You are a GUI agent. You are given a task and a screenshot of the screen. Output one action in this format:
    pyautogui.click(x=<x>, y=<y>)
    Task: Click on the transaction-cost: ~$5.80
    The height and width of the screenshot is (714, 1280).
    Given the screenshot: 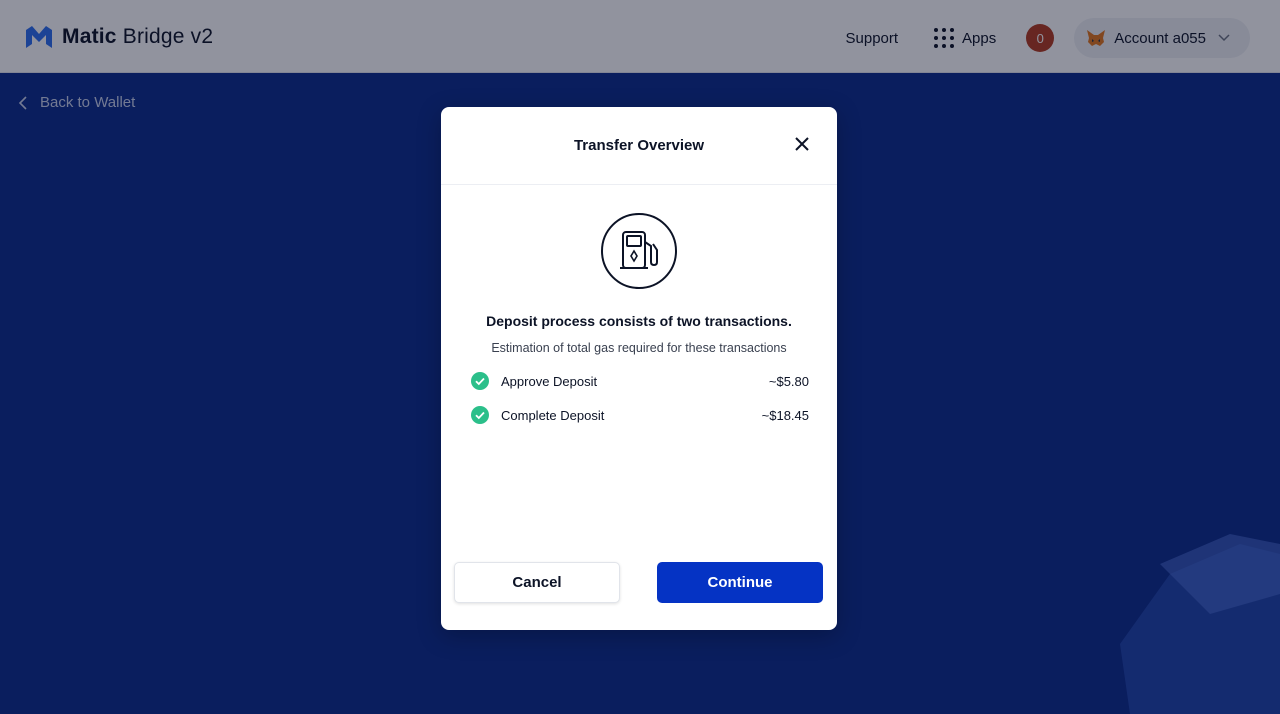 What is the action you would take?
    pyautogui.click(x=788, y=381)
    